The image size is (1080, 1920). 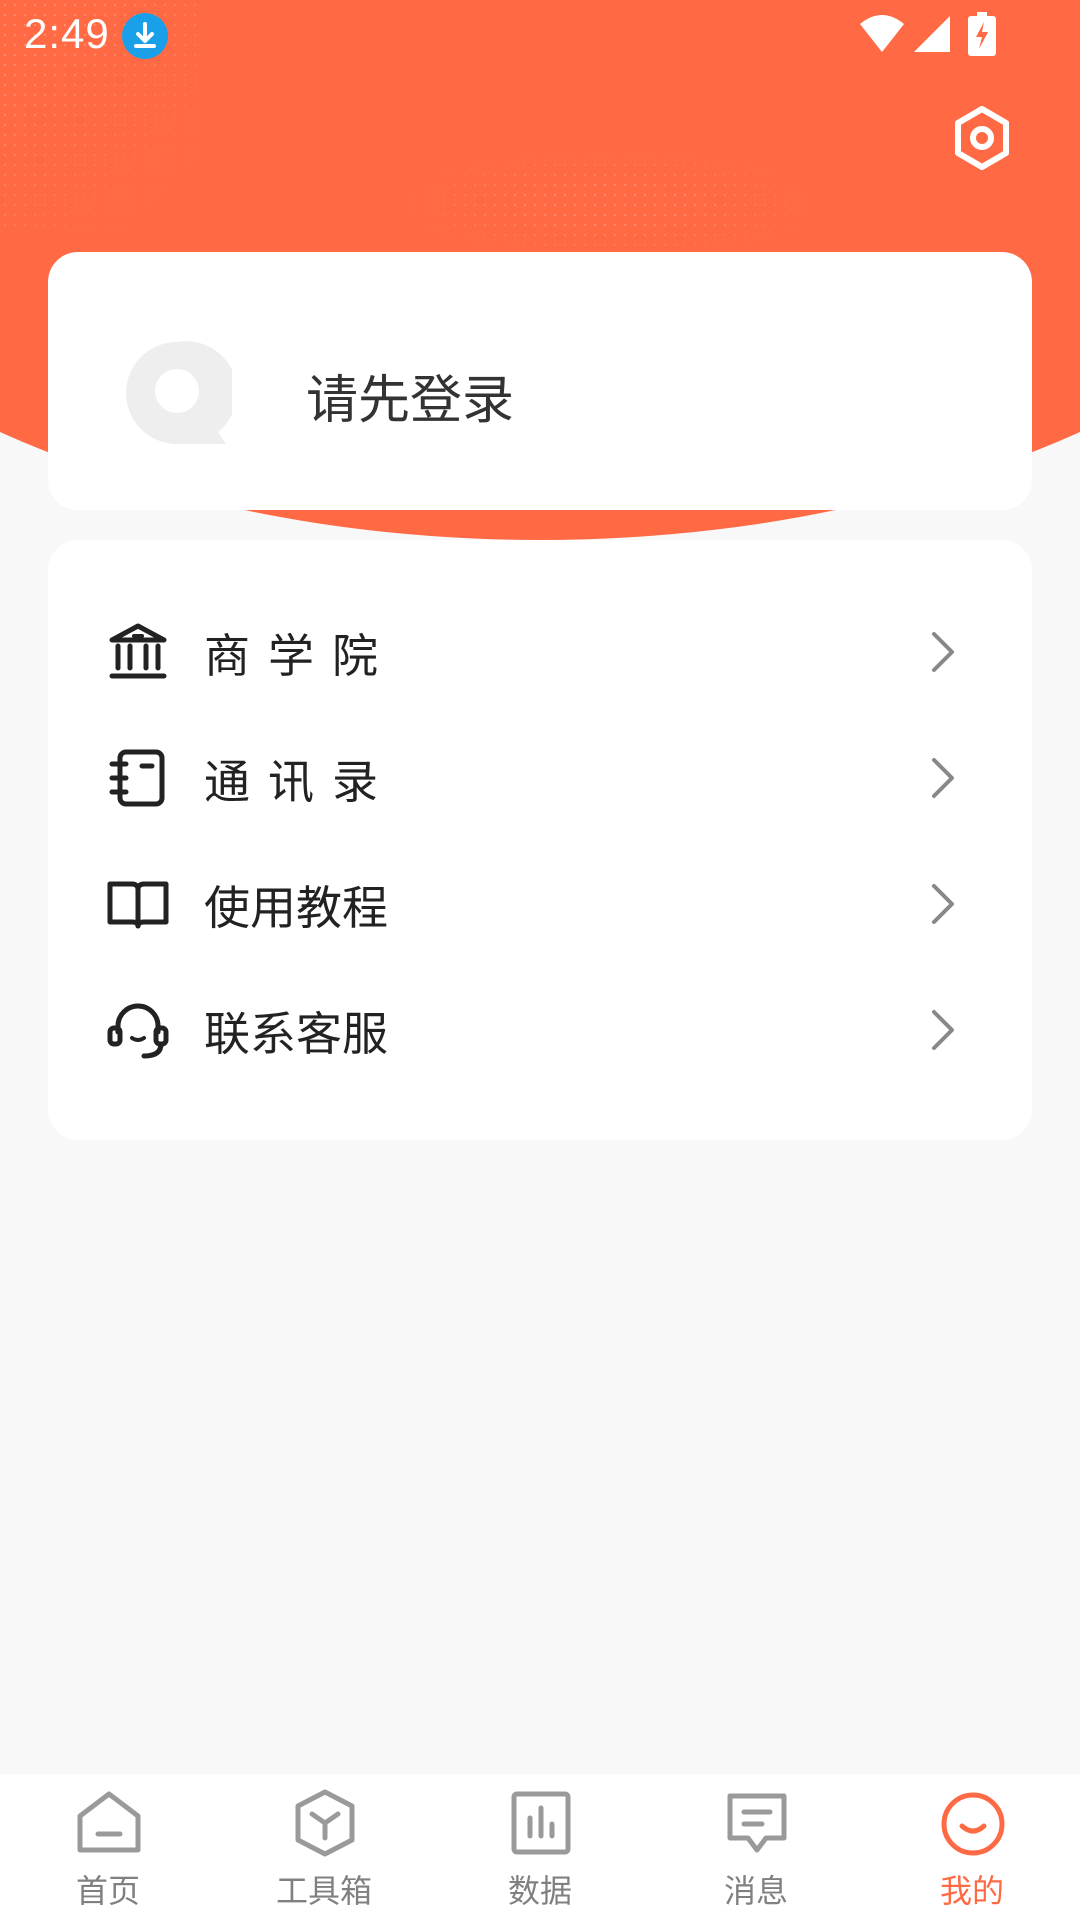 I want to click on tab-label: 消息, so click(x=755, y=1891).